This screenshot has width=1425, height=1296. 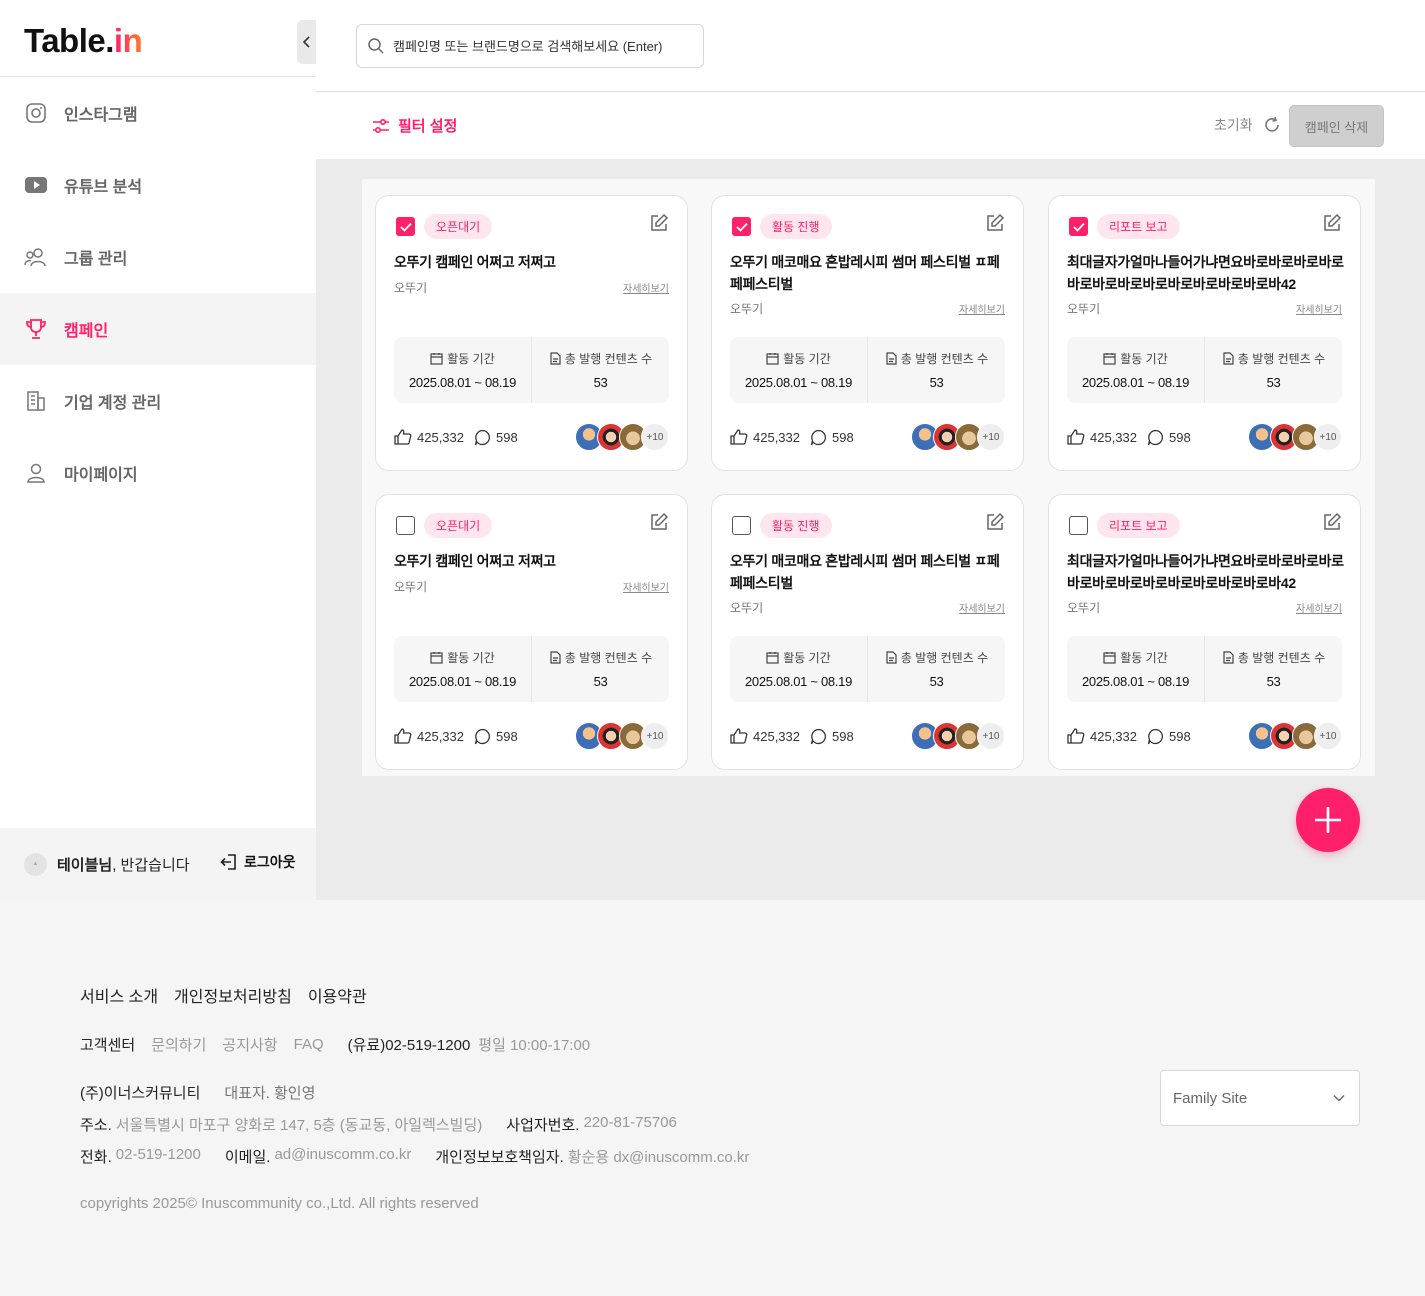 I want to click on footer-link-about: 서비스 소개, so click(x=119, y=995).